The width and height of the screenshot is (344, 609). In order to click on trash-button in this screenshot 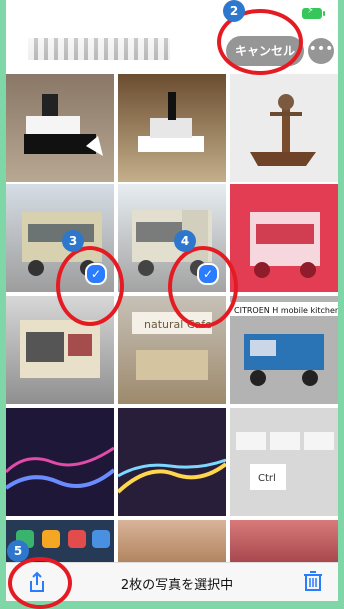, I will do `click(313, 581)`.